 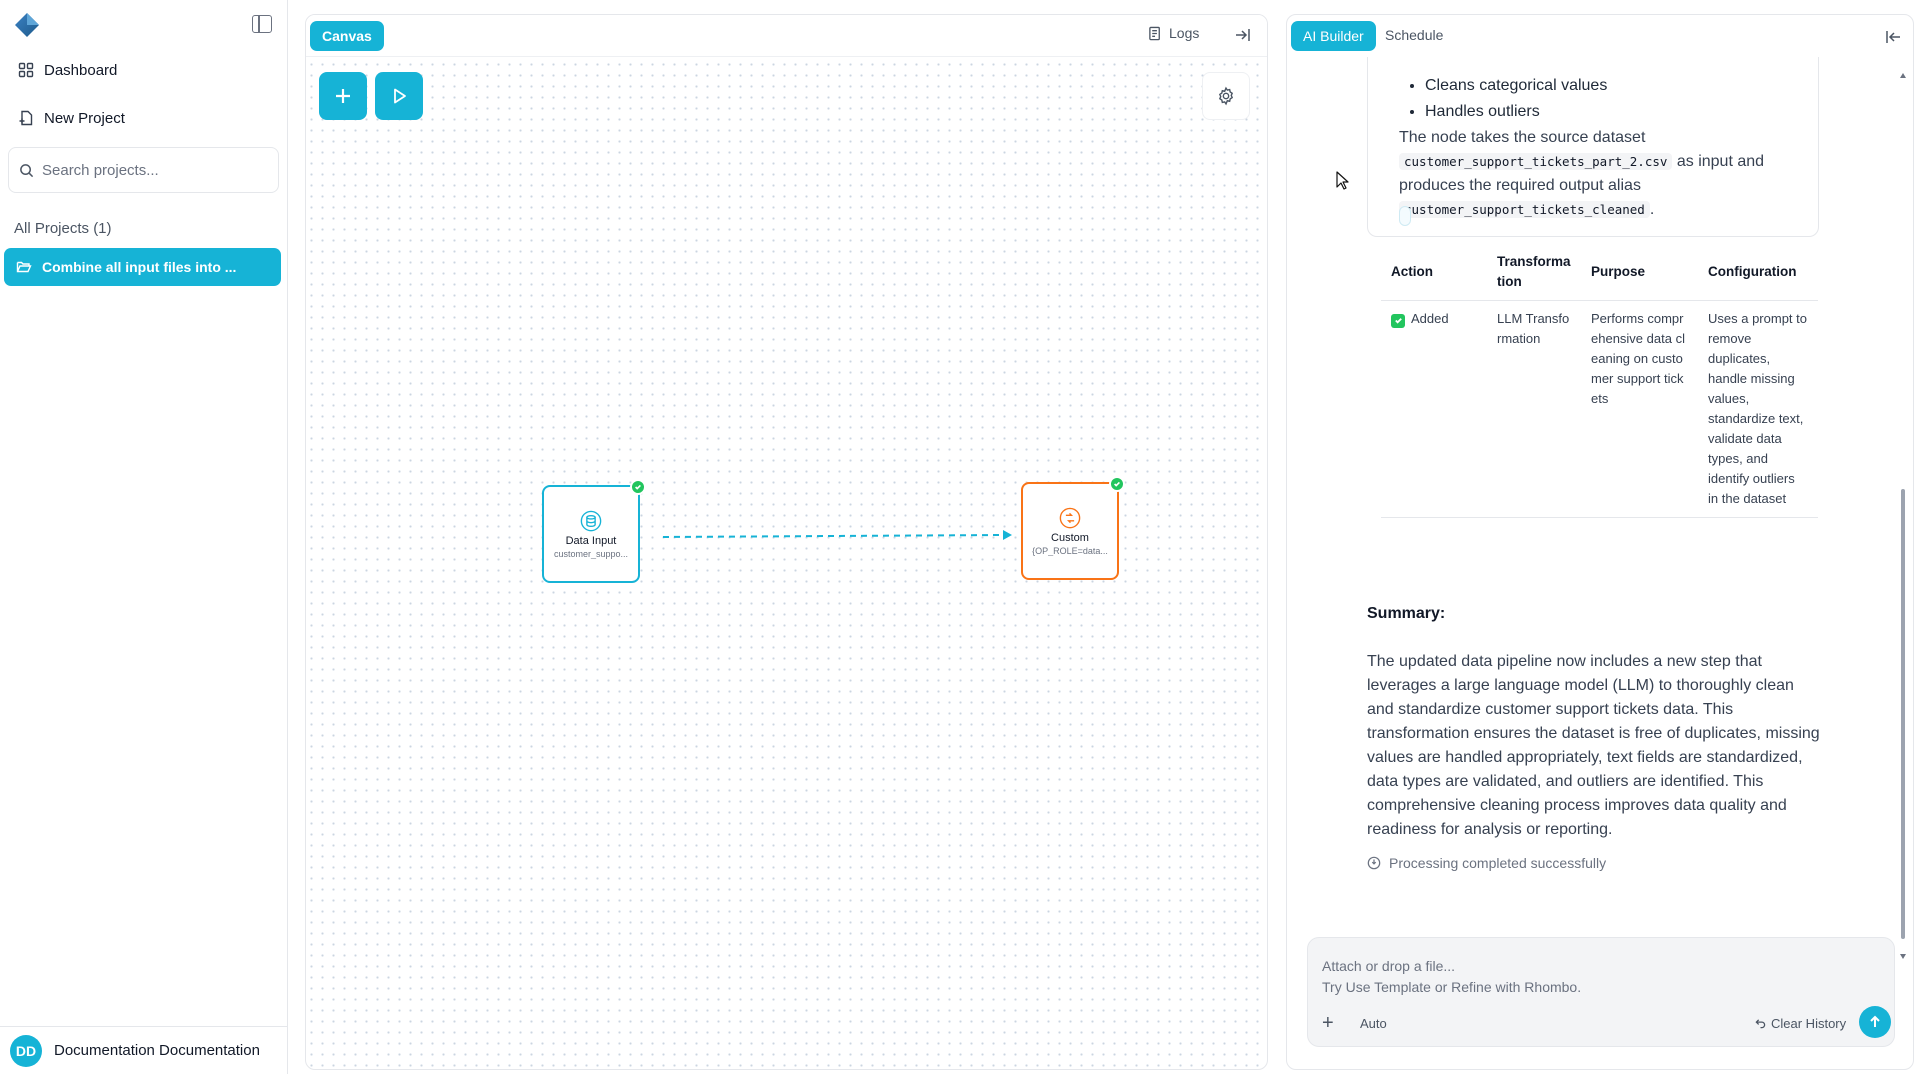 I want to click on processing-status: Processing completed successfully, so click(x=1486, y=863).